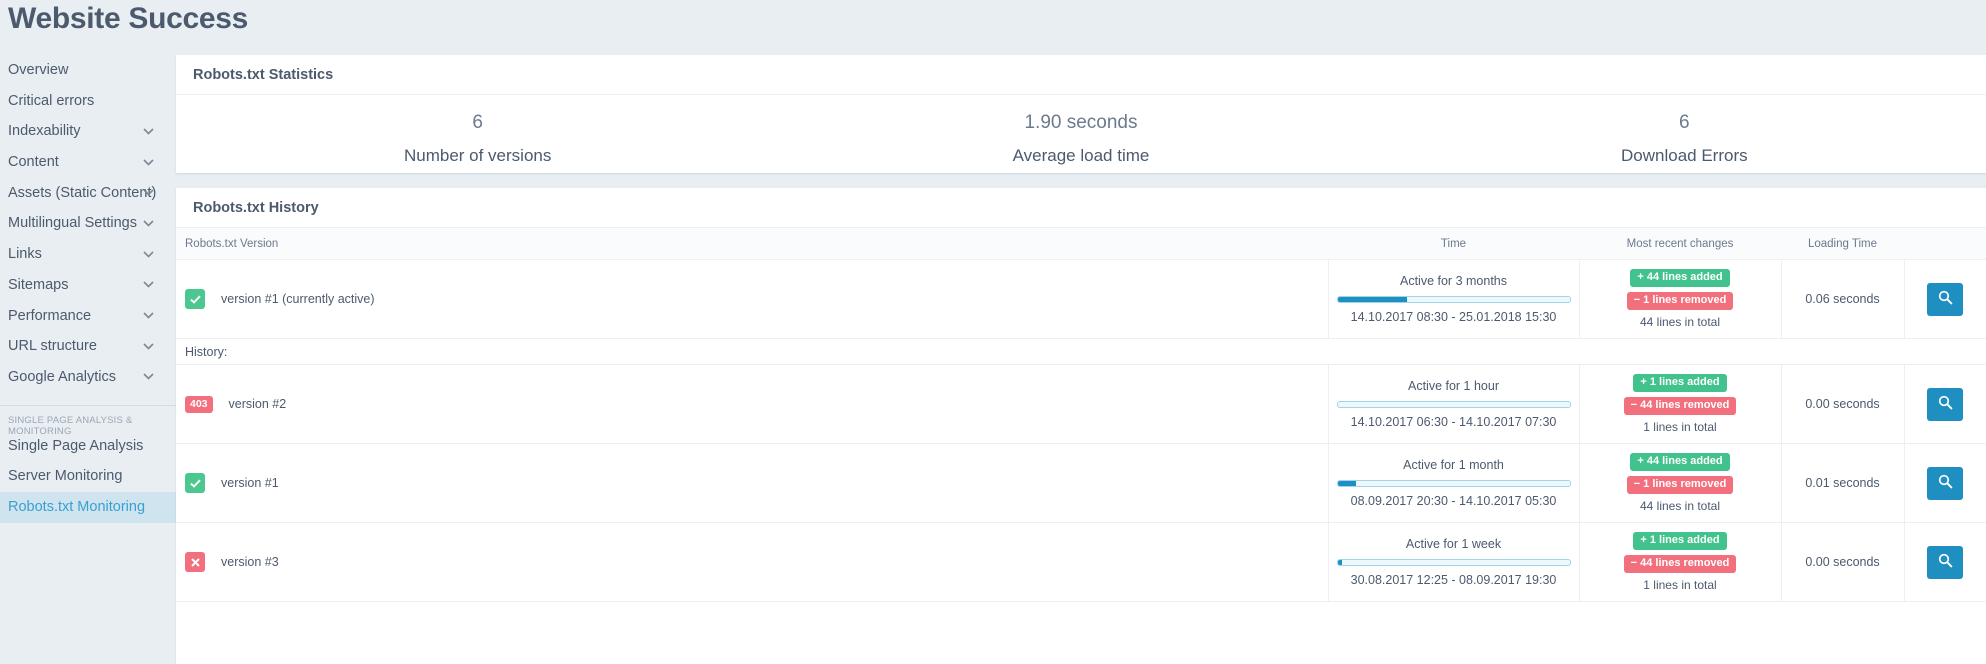  I want to click on version-label: version #2, so click(257, 404).